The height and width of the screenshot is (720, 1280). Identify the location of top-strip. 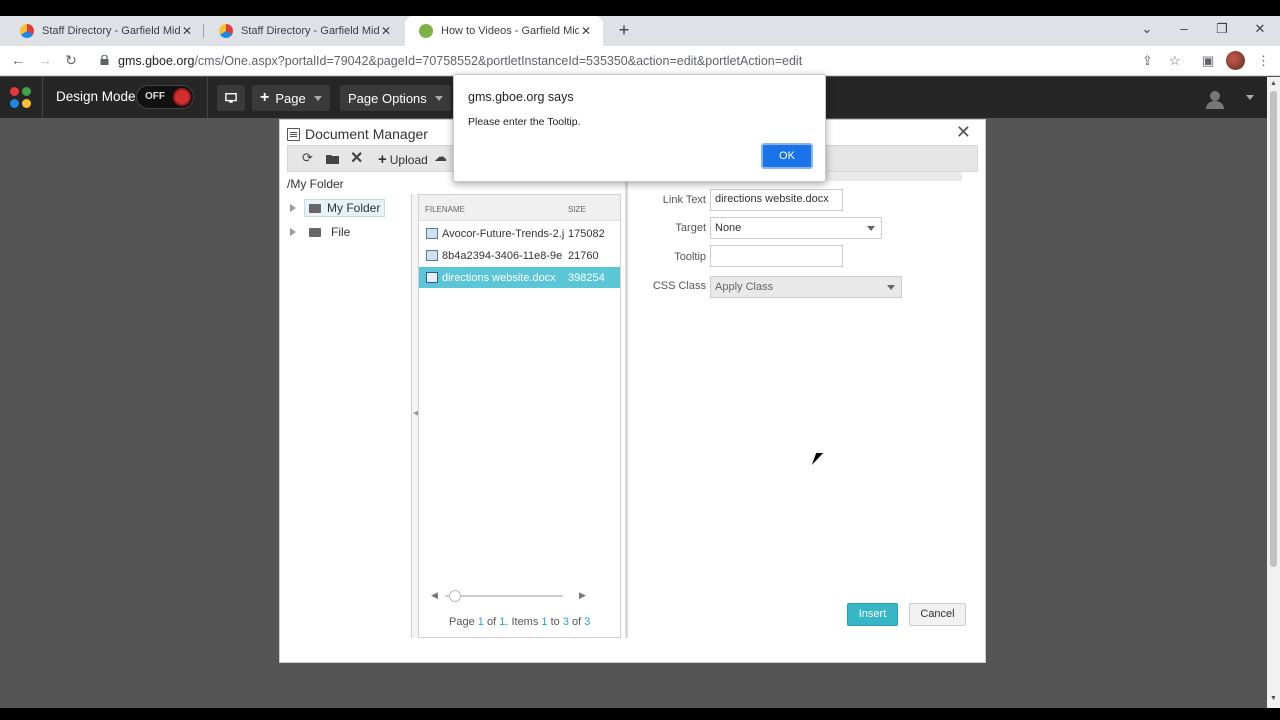
(640, 8).